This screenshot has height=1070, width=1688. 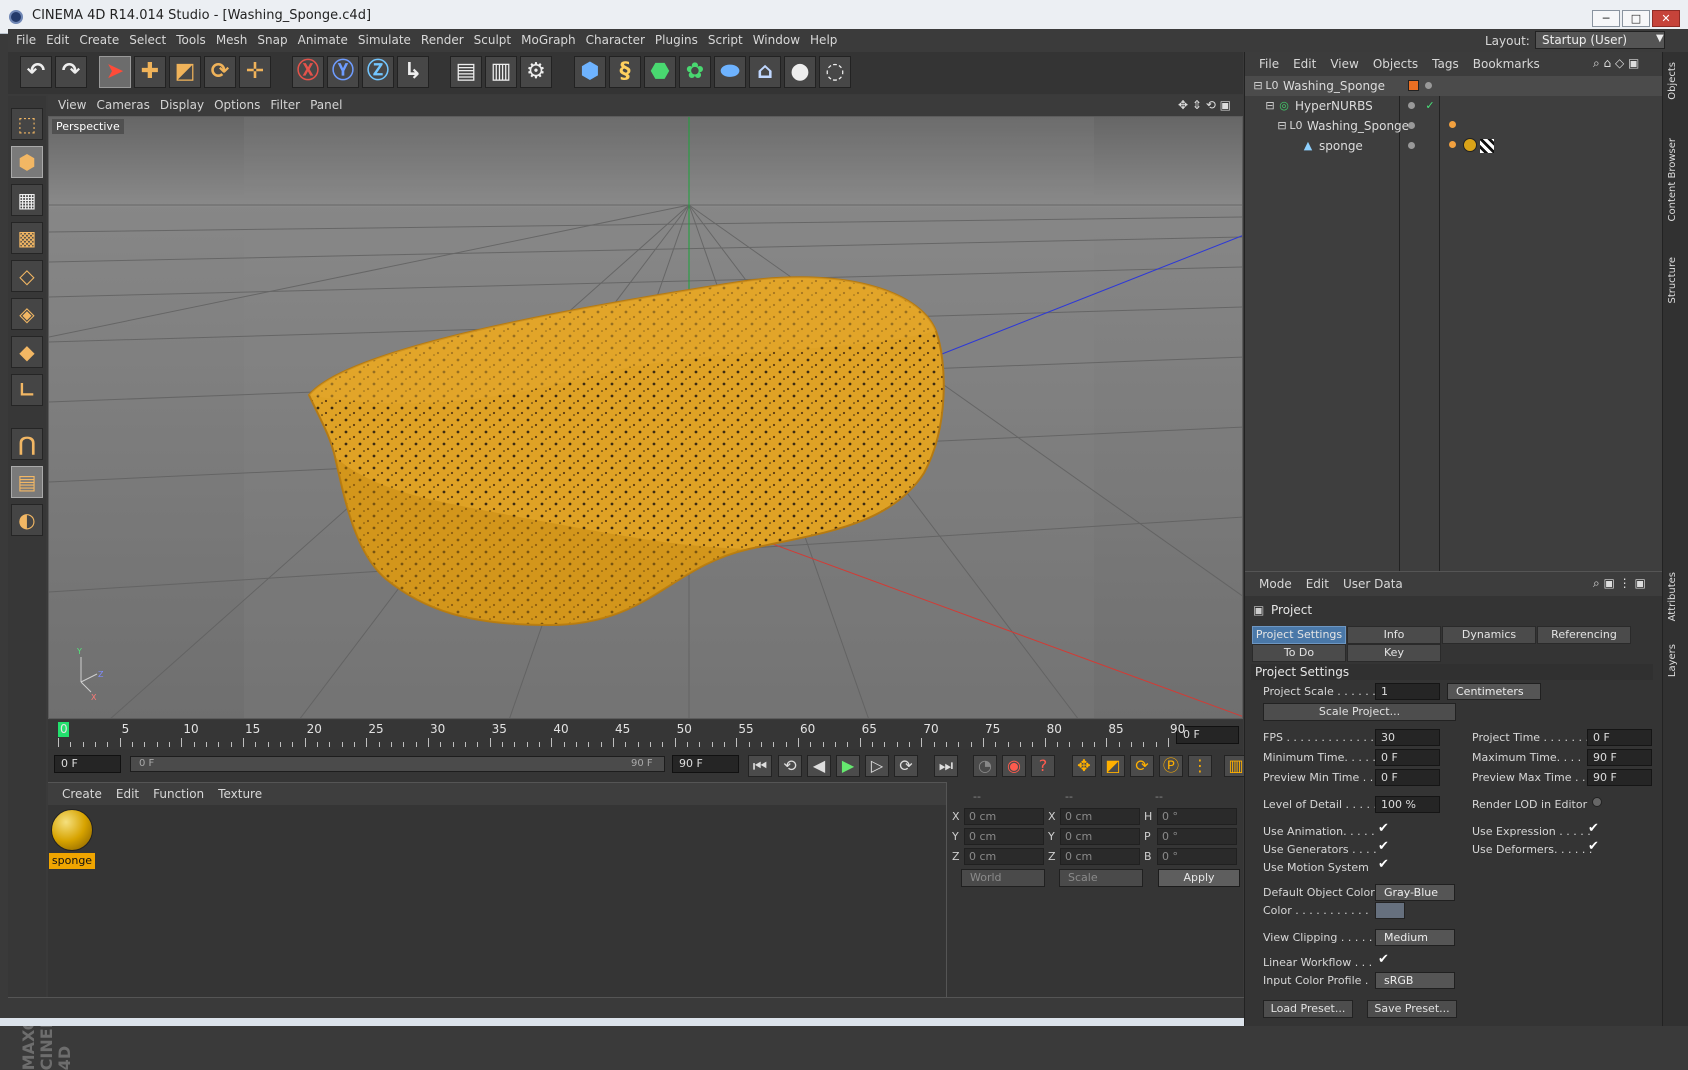 I want to click on point-level-icon: ⋮, so click(x=1200, y=766).